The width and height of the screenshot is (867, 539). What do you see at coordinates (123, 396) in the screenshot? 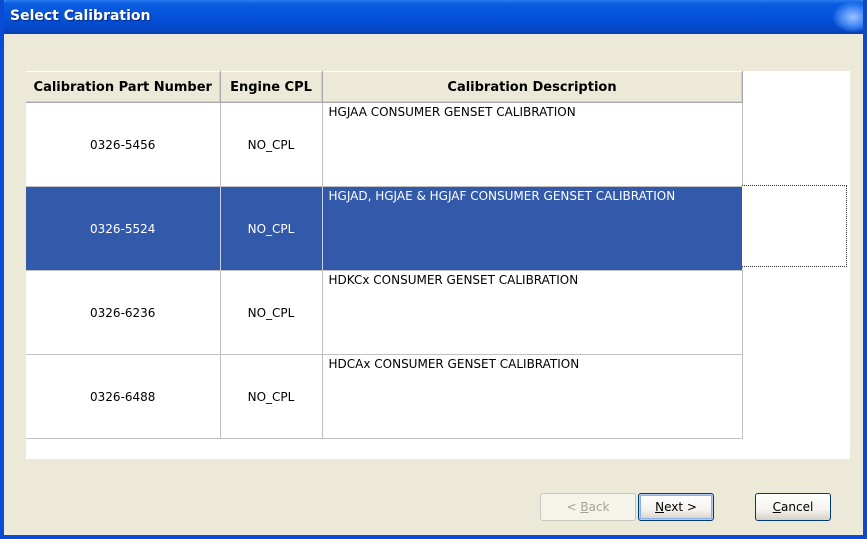
I see `cell-part-number: 0326-6488` at bounding box center [123, 396].